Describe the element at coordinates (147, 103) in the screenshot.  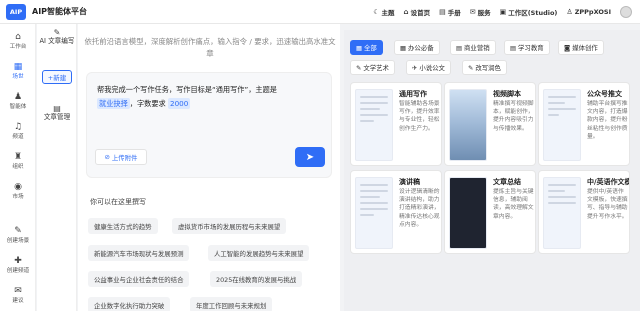
I see `prompt-count-label: ，字数要求` at that location.